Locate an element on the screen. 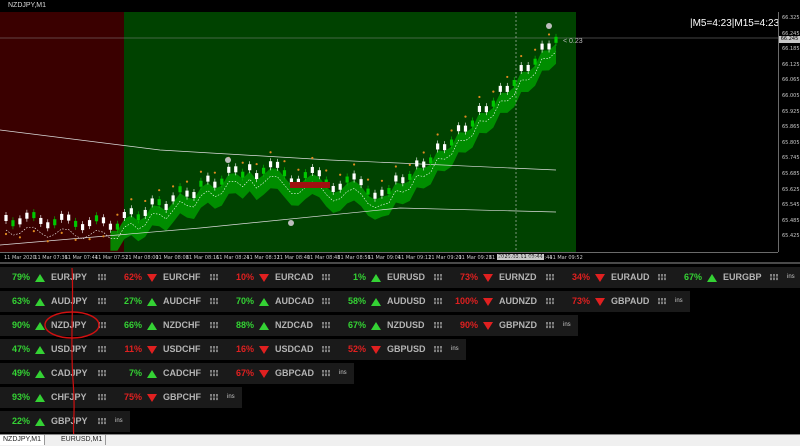 The height and width of the screenshot is (446, 800). pair-symbol: GBPCAD is located at coordinates (294, 373).